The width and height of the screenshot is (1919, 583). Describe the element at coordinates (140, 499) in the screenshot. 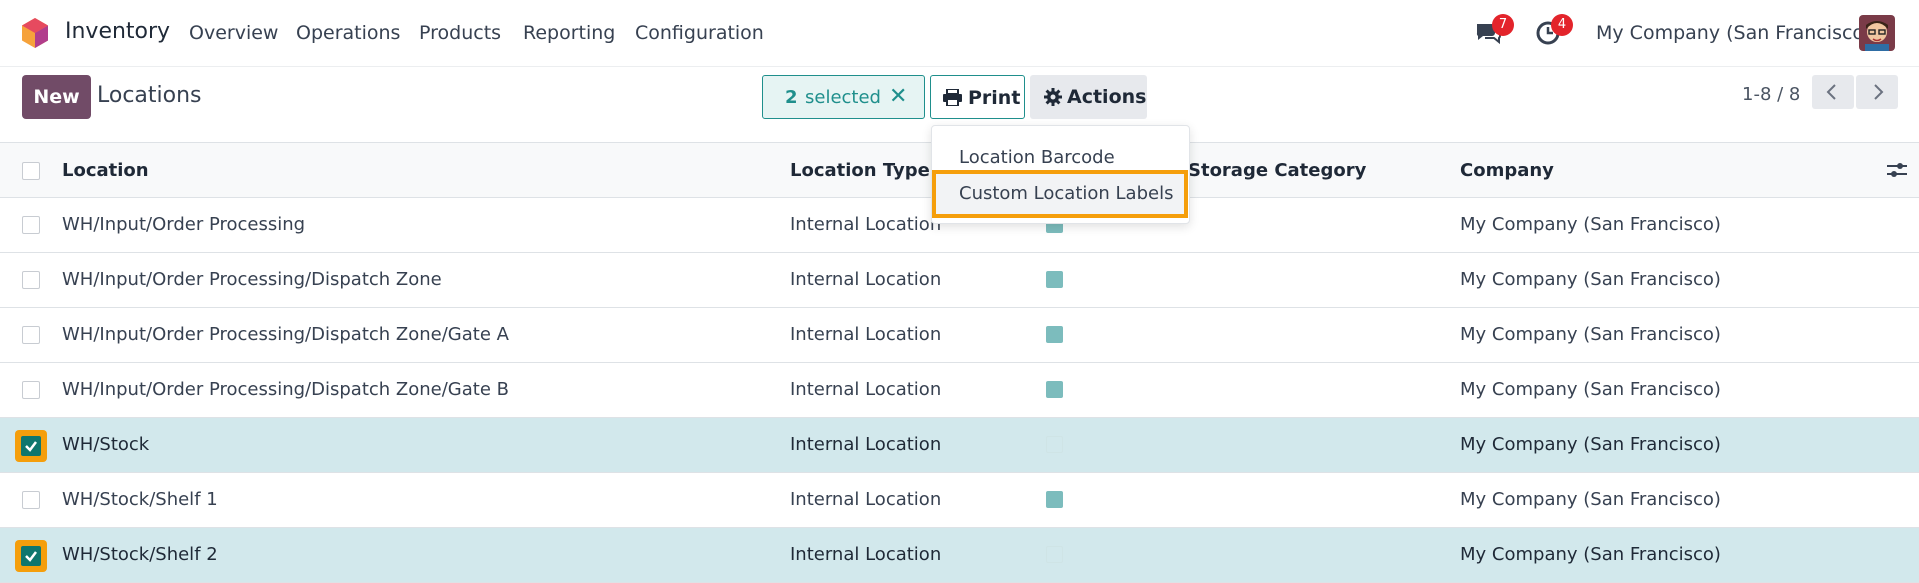

I see `location-name: WH/Stock/Shelf 1` at that location.